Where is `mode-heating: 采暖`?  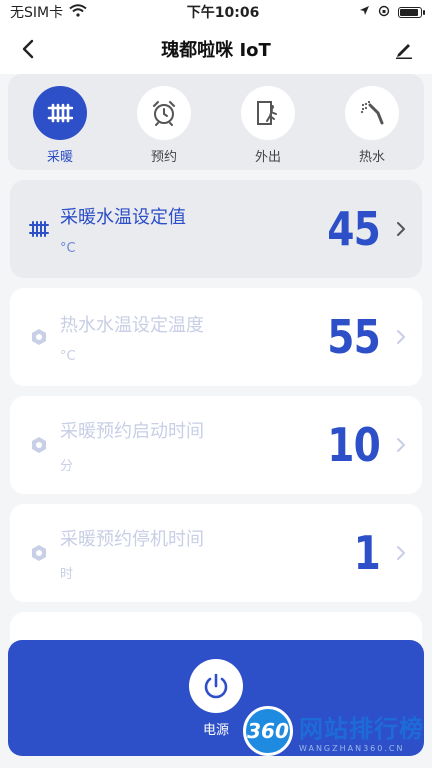
mode-heating: 采暖 is located at coordinates (60, 125).